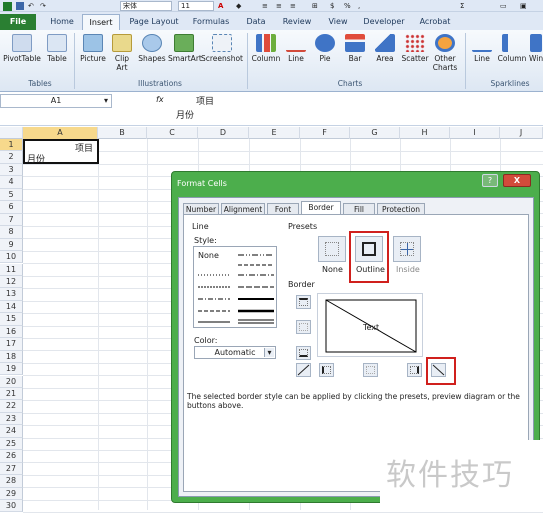 The image size is (543, 513). What do you see at coordinates (11, 244) in the screenshot?
I see `row-header-9: 9` at bounding box center [11, 244].